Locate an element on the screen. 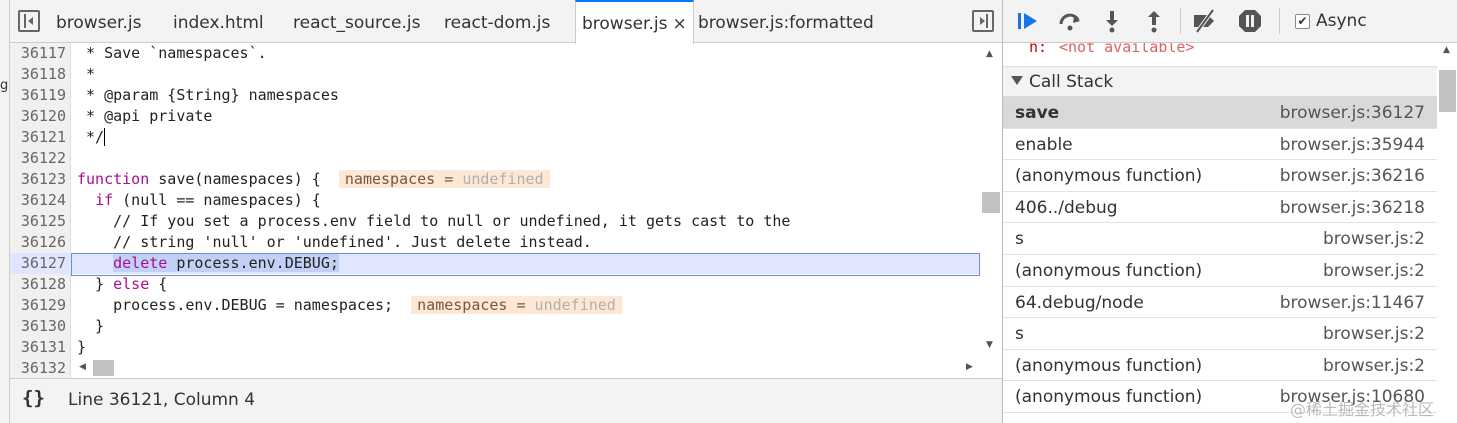 The height and width of the screenshot is (423, 1457). call-frame: save browser.js:36127 is located at coordinates (1220, 113).